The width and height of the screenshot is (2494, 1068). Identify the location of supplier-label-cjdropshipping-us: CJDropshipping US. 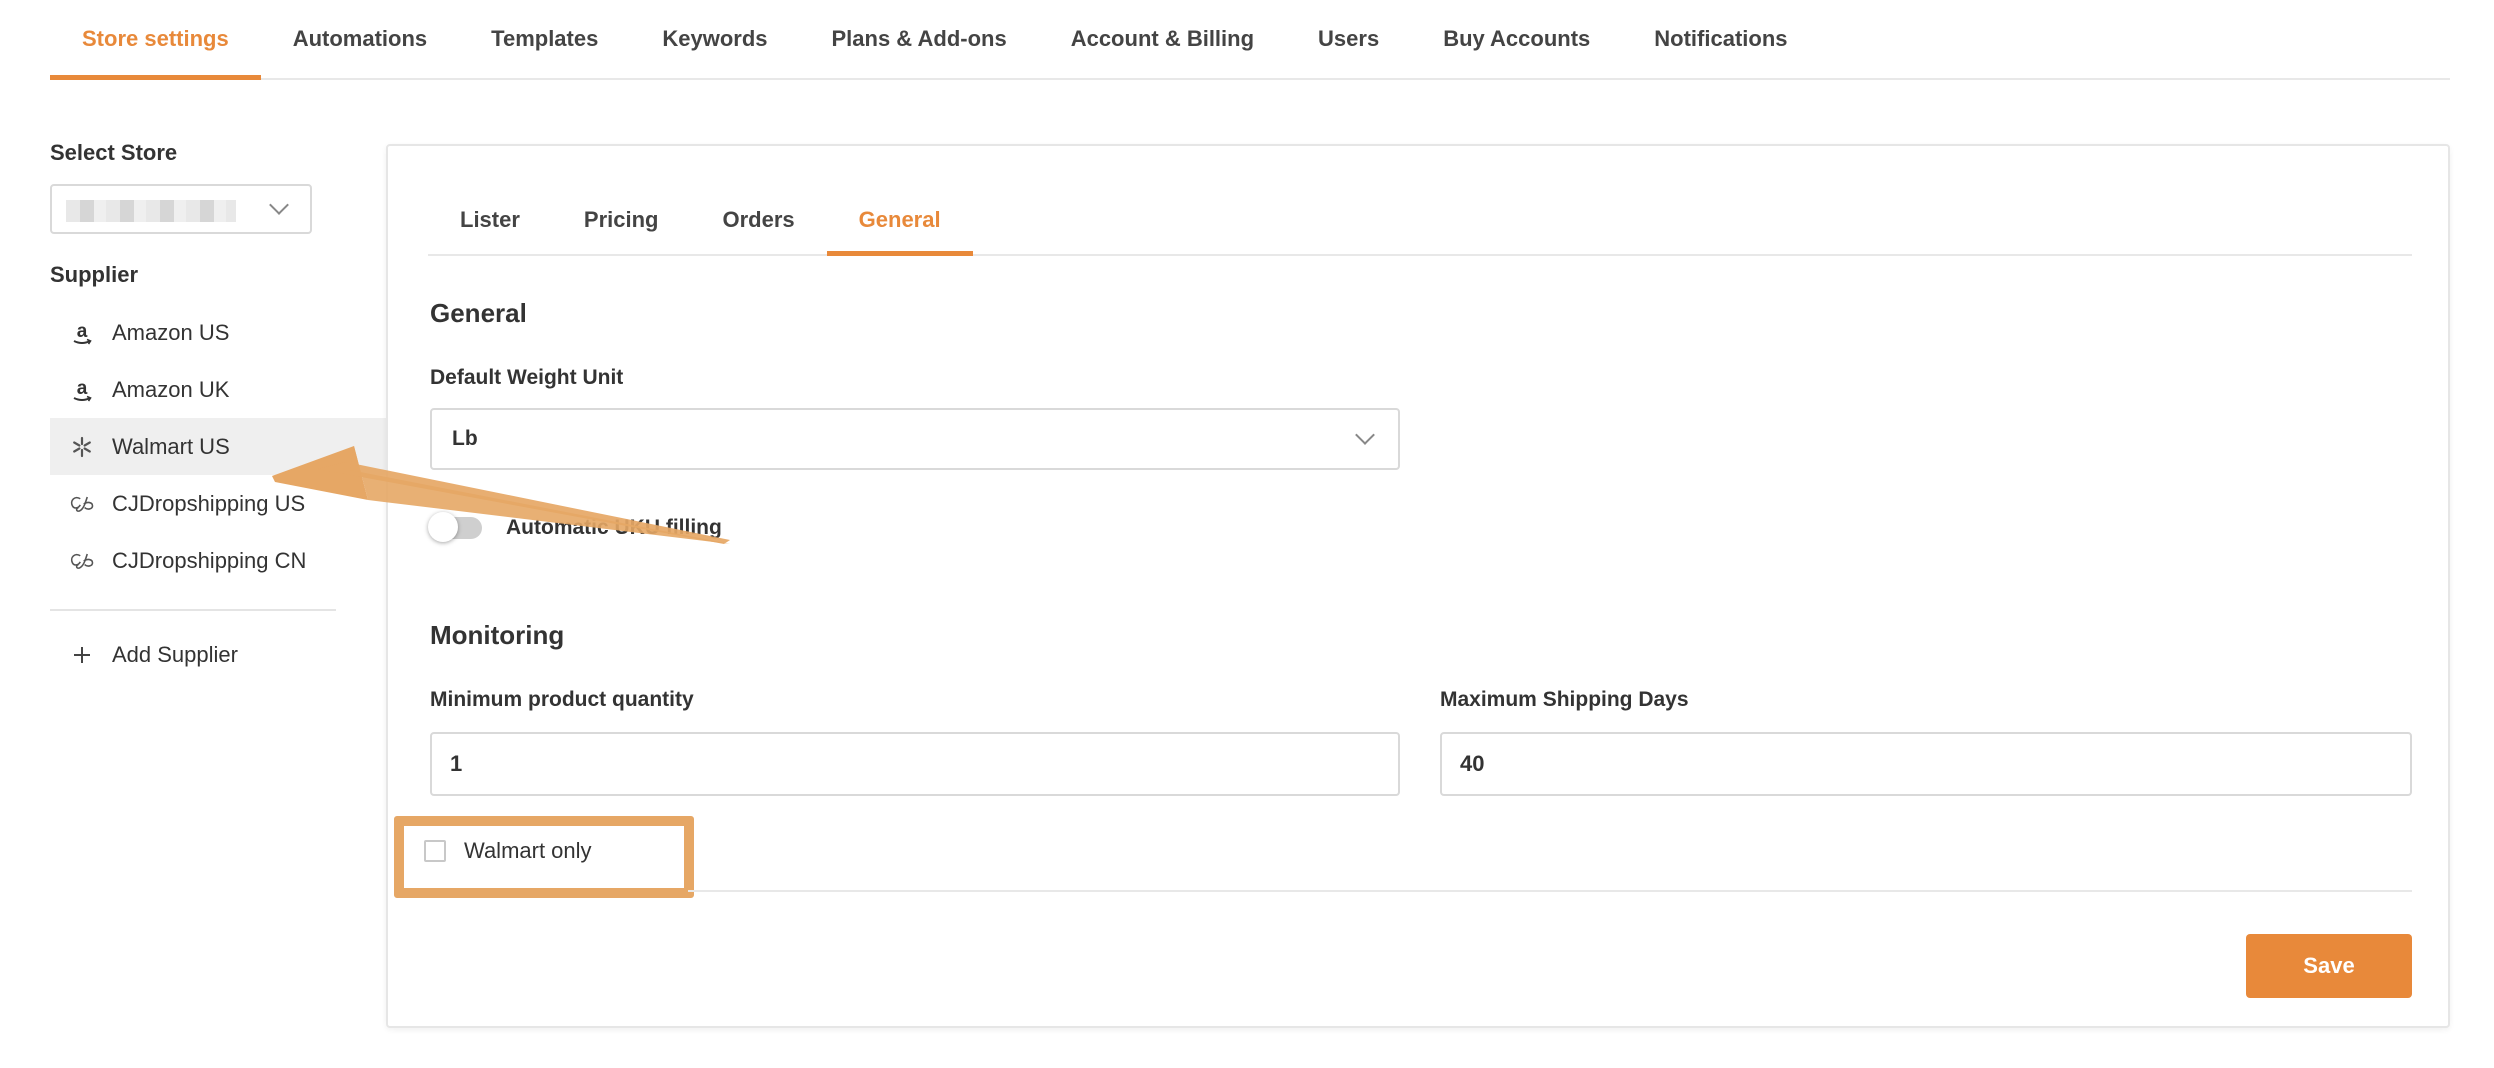
(209, 503).